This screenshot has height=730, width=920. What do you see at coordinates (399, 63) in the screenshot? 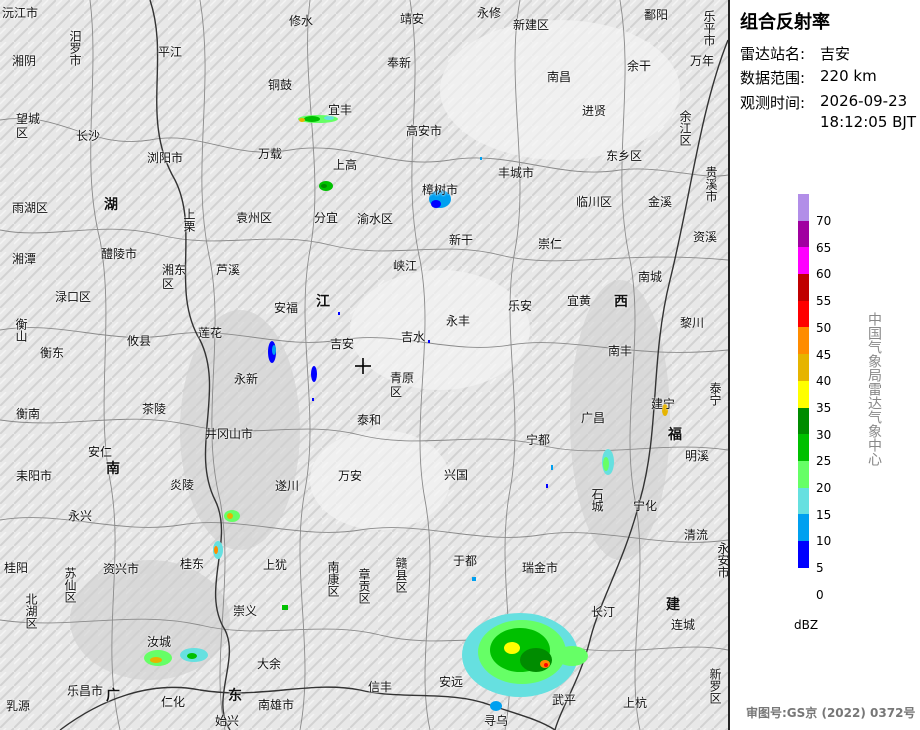
I see `place-label: 奉新` at bounding box center [399, 63].